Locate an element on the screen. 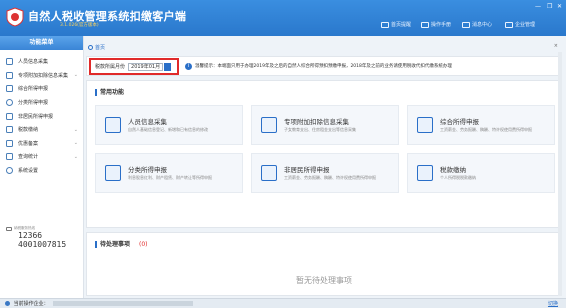 Image resolution: width=566 pixels, height=308 pixels. card-title: 非居民所得申报 is located at coordinates (307, 170).